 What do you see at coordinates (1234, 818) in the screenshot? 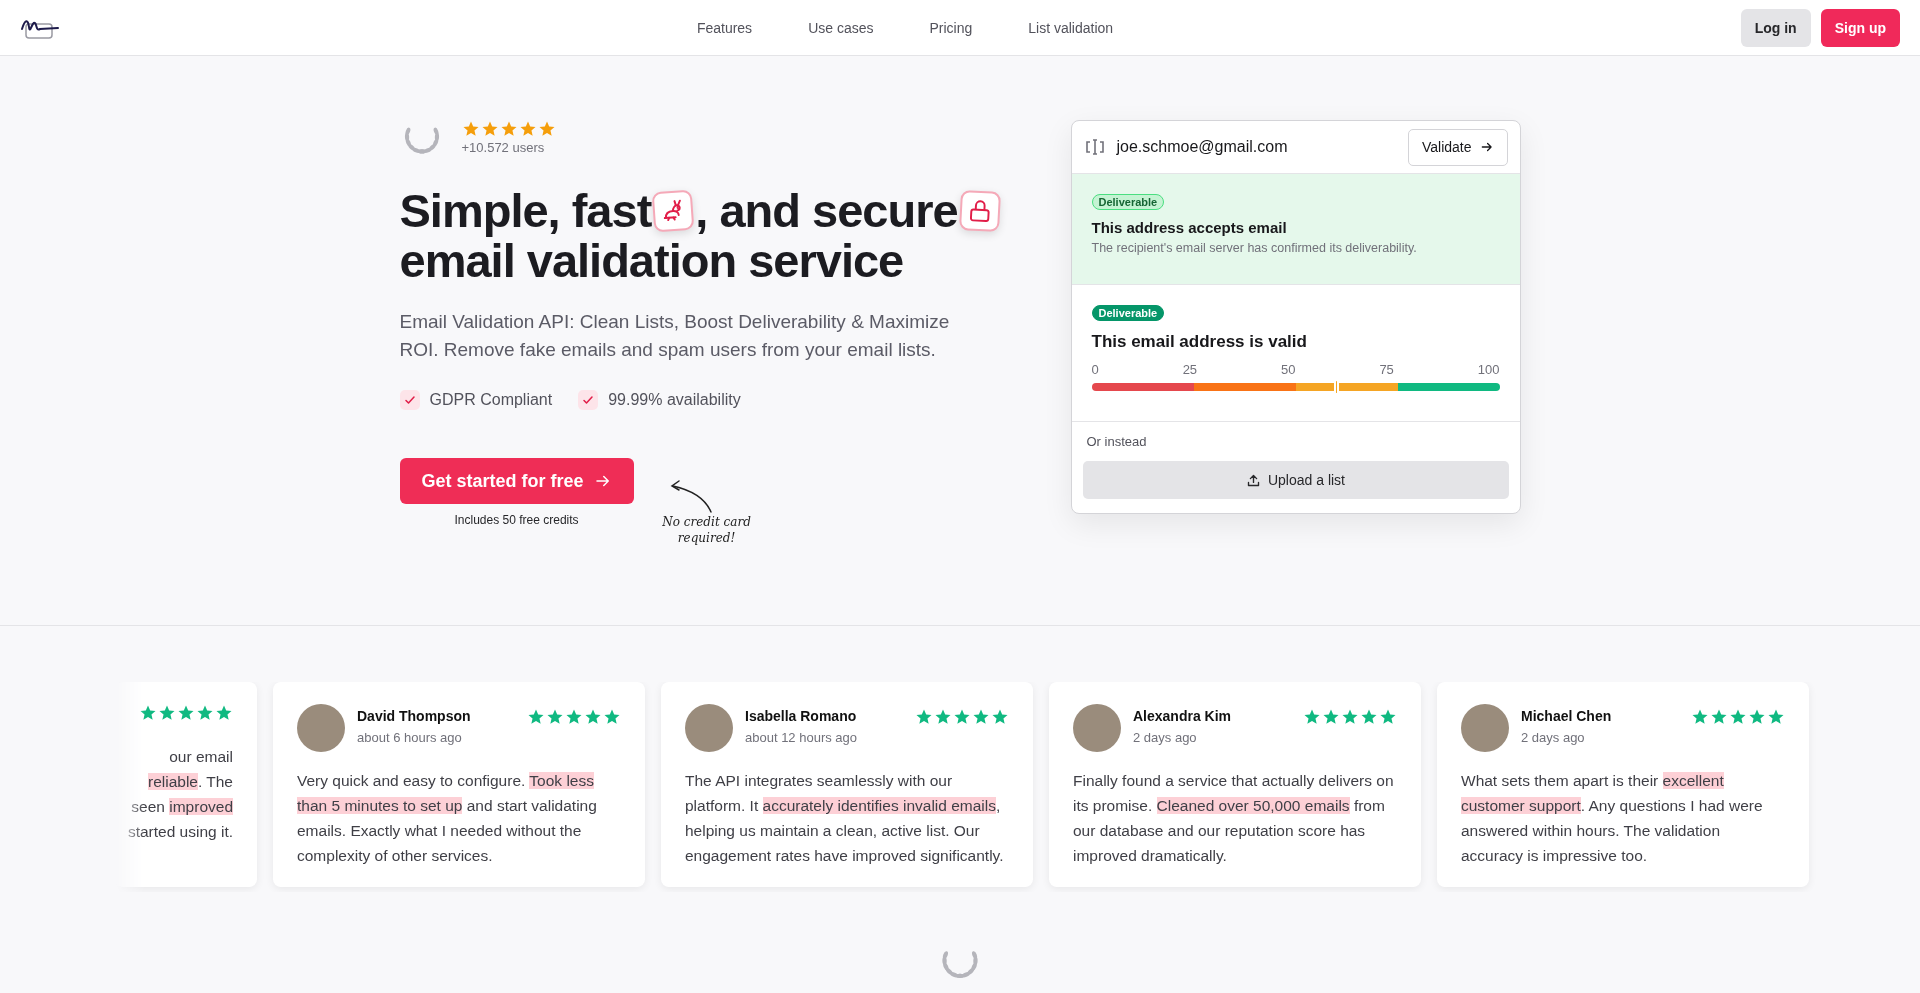
I see `review-text: Finally found a service that actually delivers on its promise. Cleaned over 50,000 emails from our database and our reputation score has improved dramatically.` at bounding box center [1234, 818].